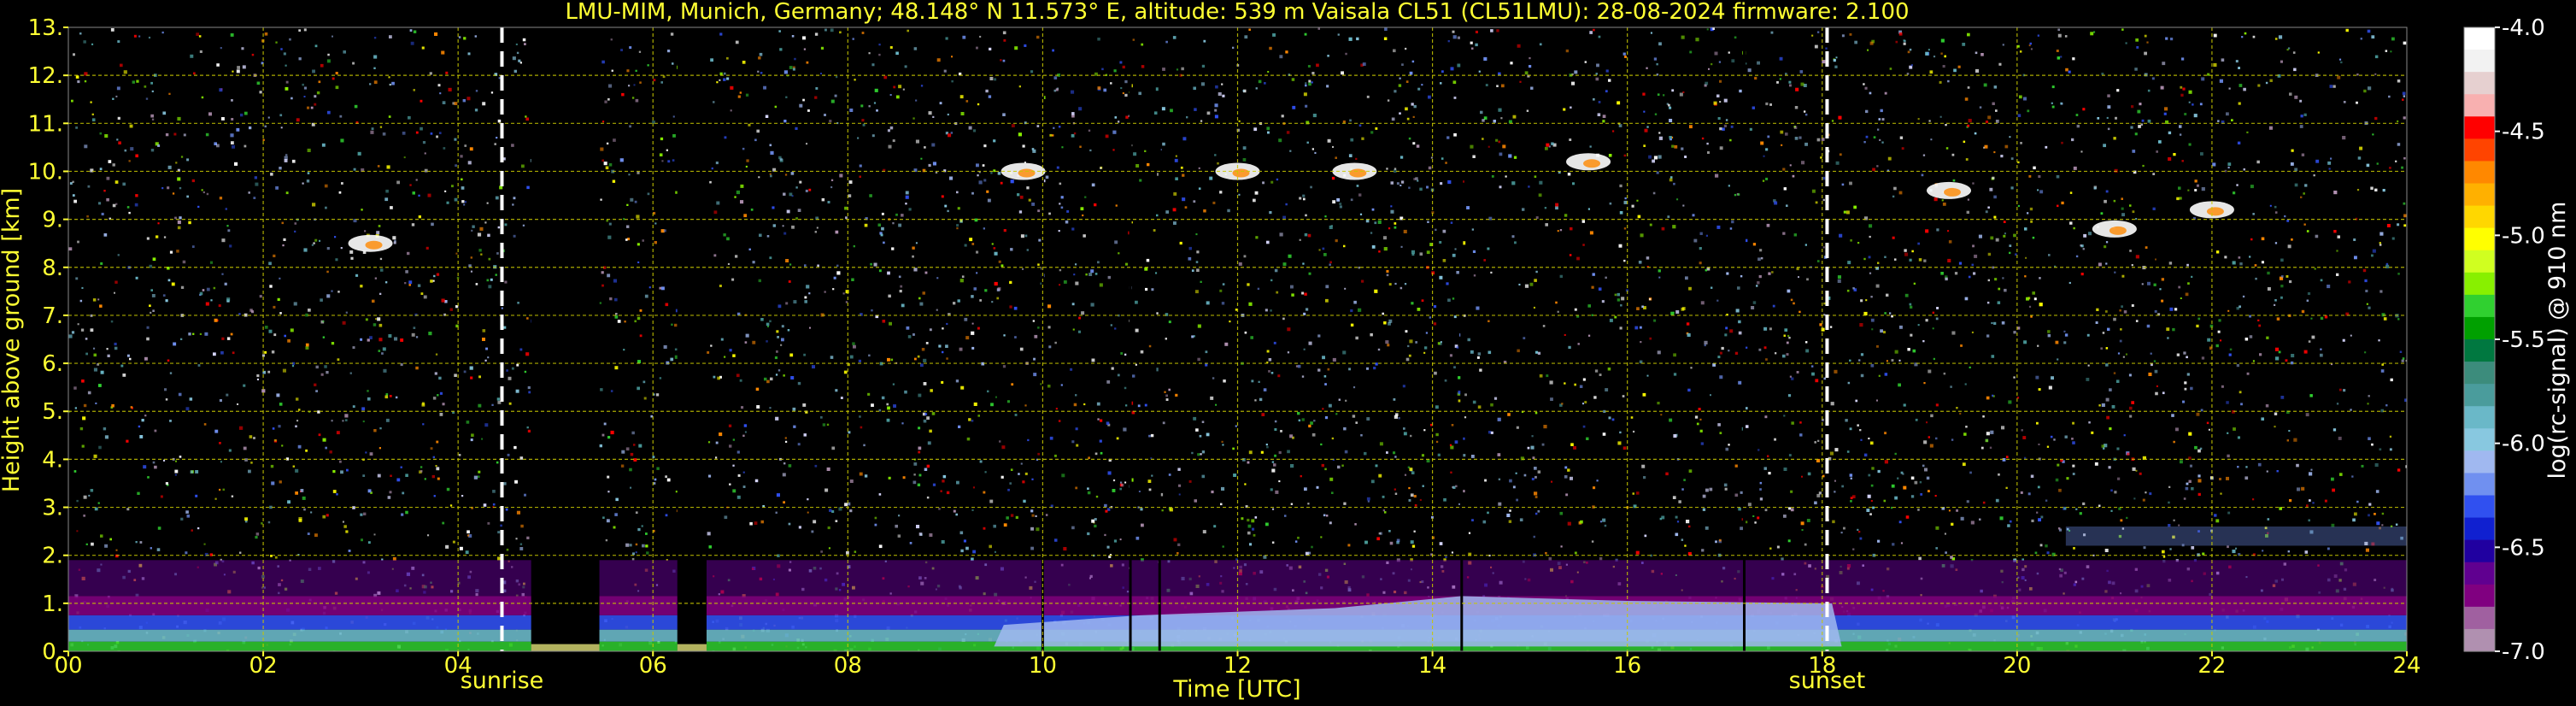 The width and height of the screenshot is (2576, 706). What do you see at coordinates (68, 666) in the screenshot?
I see `x-tick-label: 00` at bounding box center [68, 666].